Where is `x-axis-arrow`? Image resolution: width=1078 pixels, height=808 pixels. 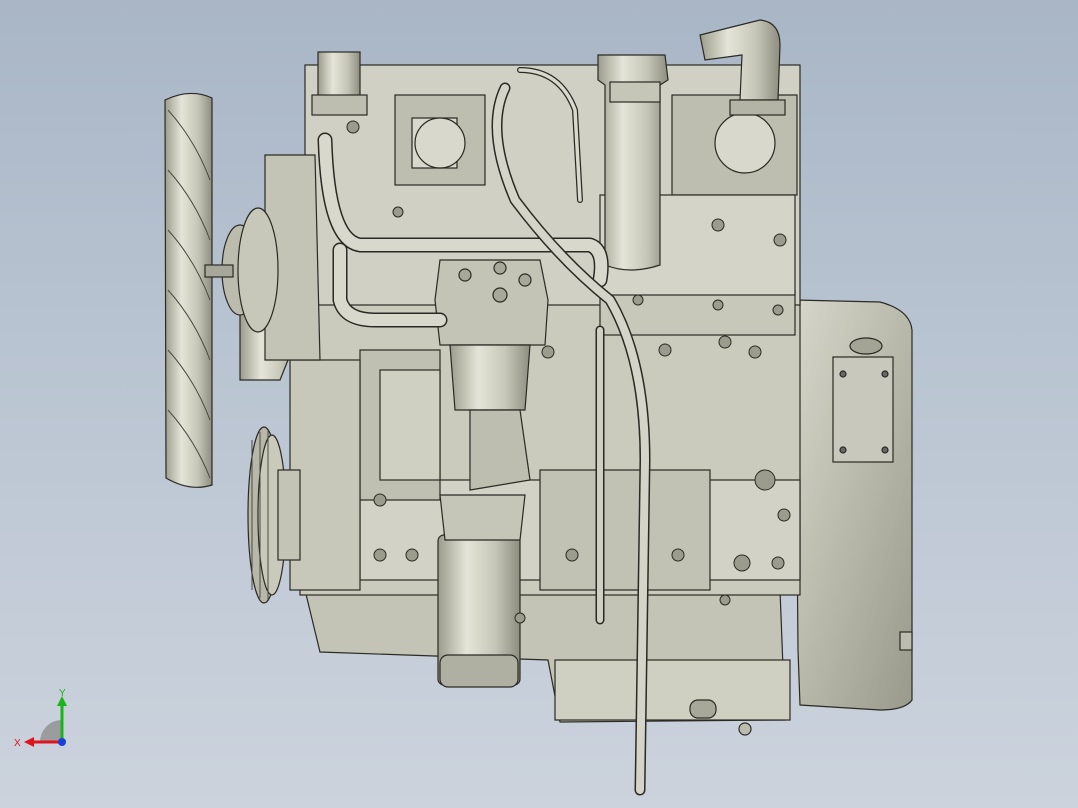 x-axis-arrow is located at coordinates (29, 742).